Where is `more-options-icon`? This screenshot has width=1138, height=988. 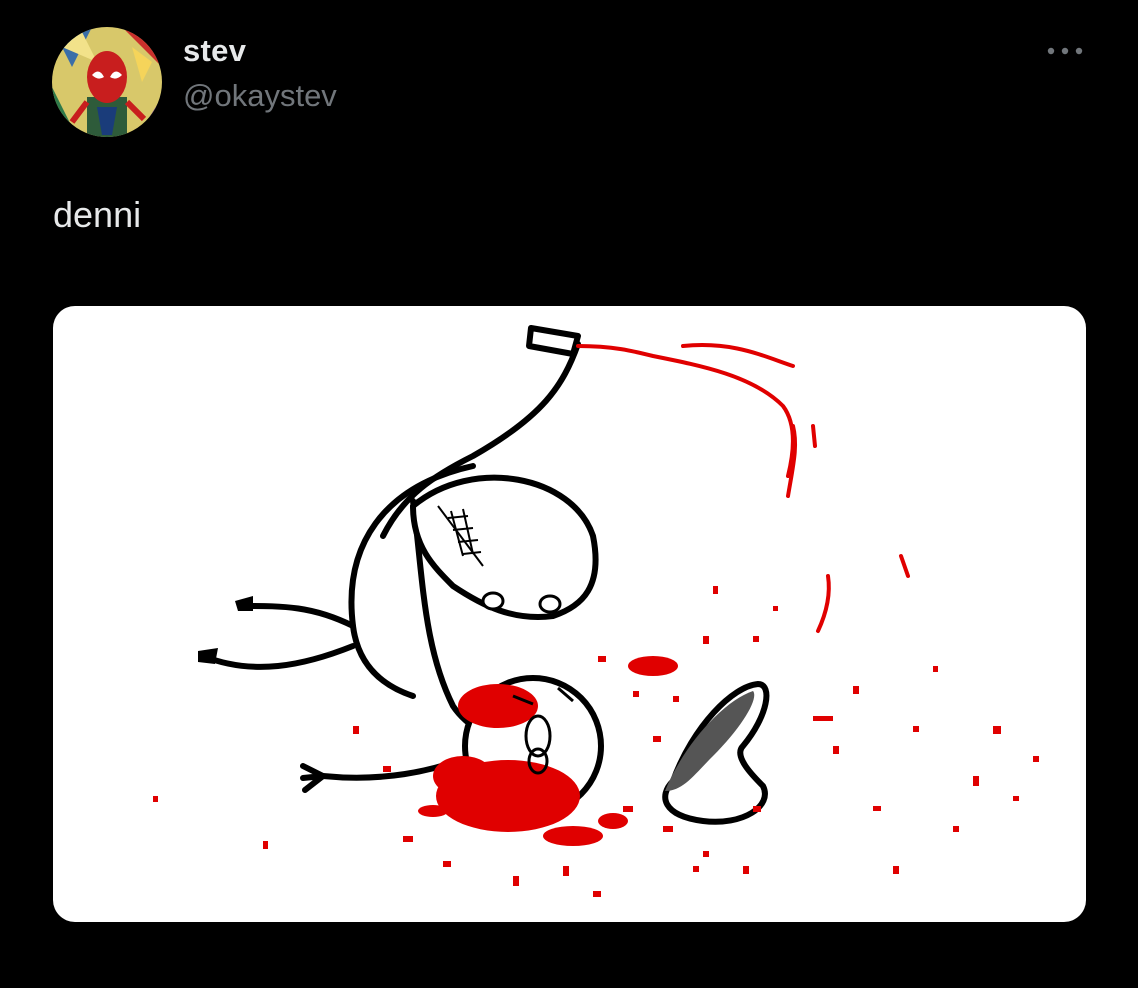
more-options-icon is located at coordinates (1065, 51).